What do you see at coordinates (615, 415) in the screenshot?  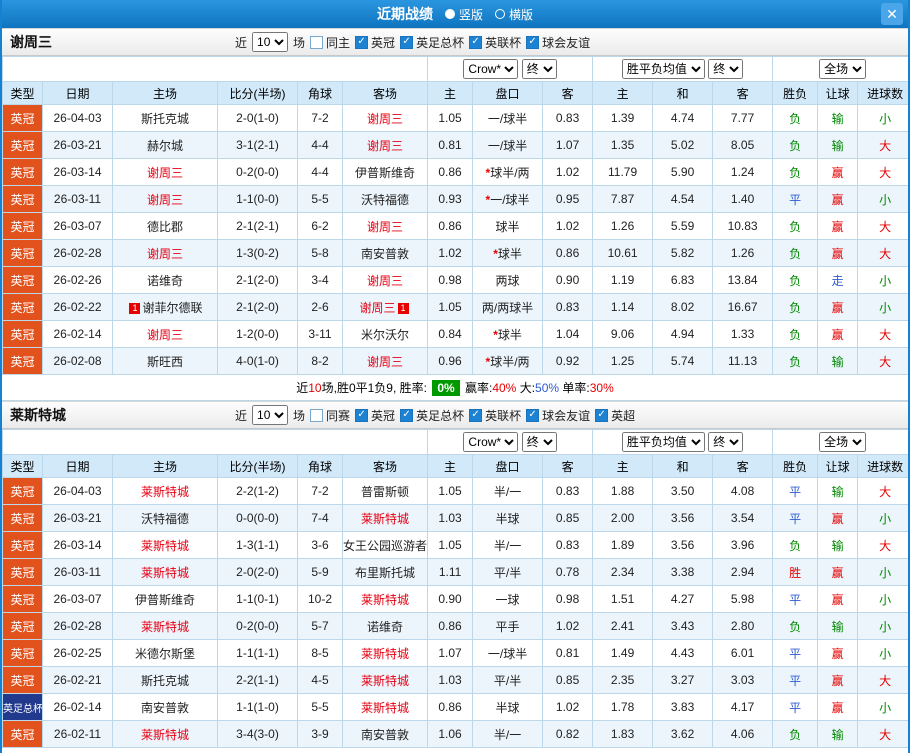 I see `filter-league-4: ✓ 英超` at bounding box center [615, 415].